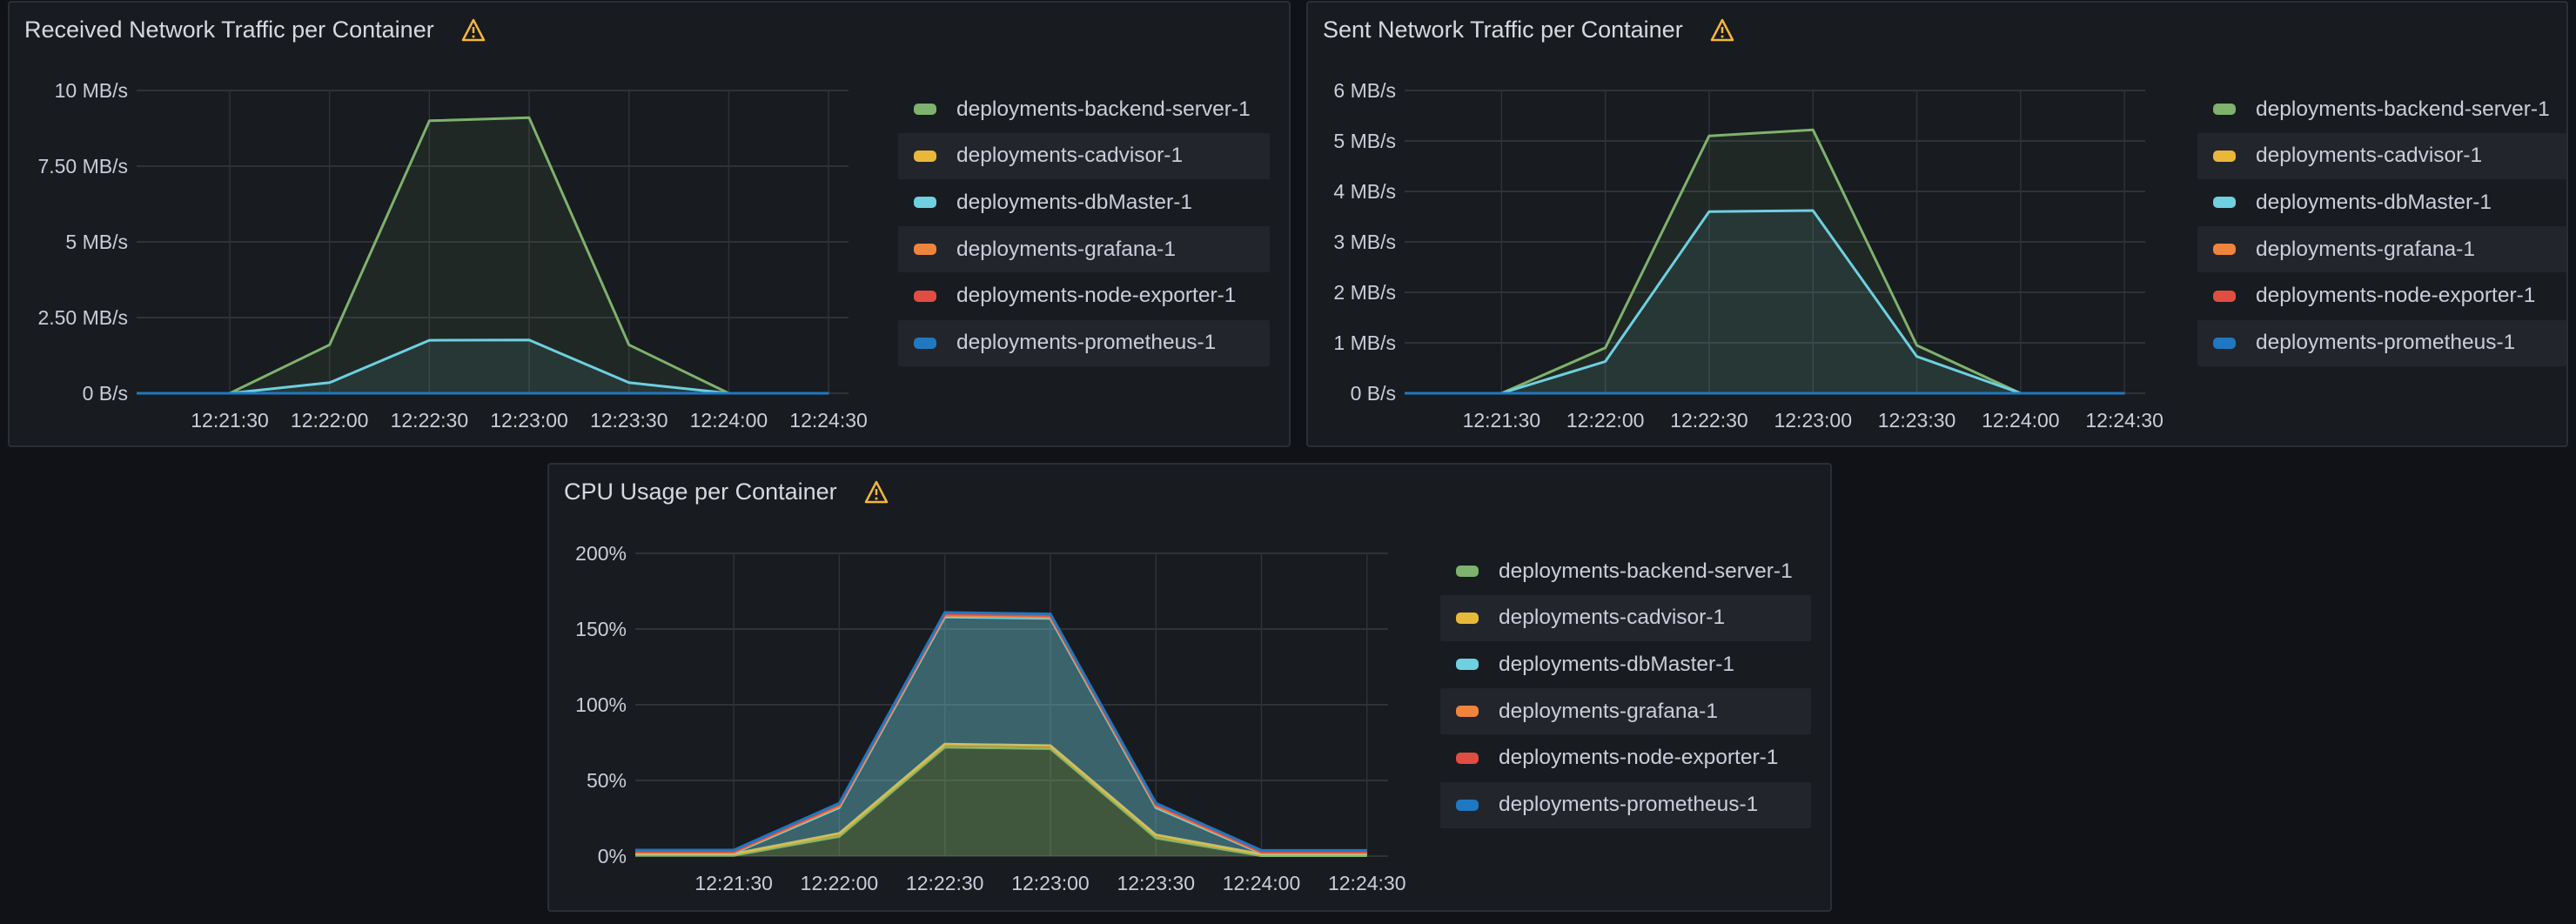 This screenshot has height=924, width=2576. What do you see at coordinates (601, 704) in the screenshot?
I see `y-tick-label: 100%` at bounding box center [601, 704].